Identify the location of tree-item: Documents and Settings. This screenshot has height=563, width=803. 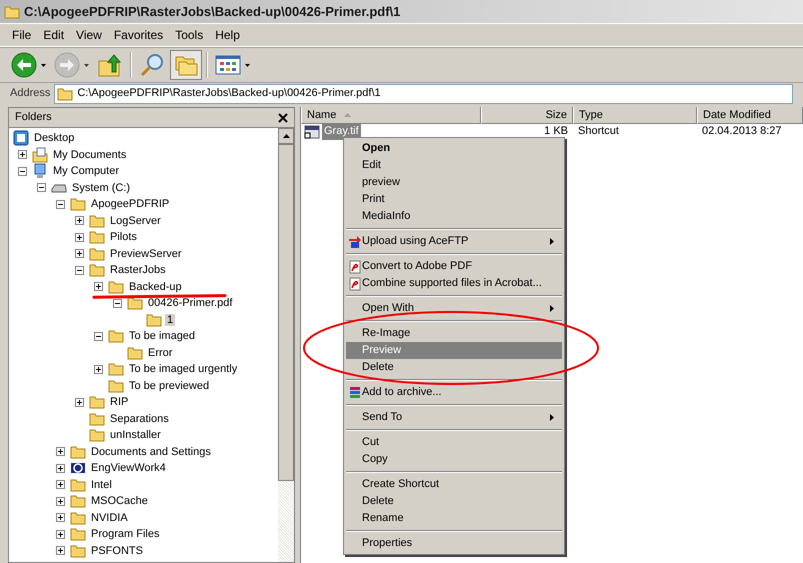
(151, 452).